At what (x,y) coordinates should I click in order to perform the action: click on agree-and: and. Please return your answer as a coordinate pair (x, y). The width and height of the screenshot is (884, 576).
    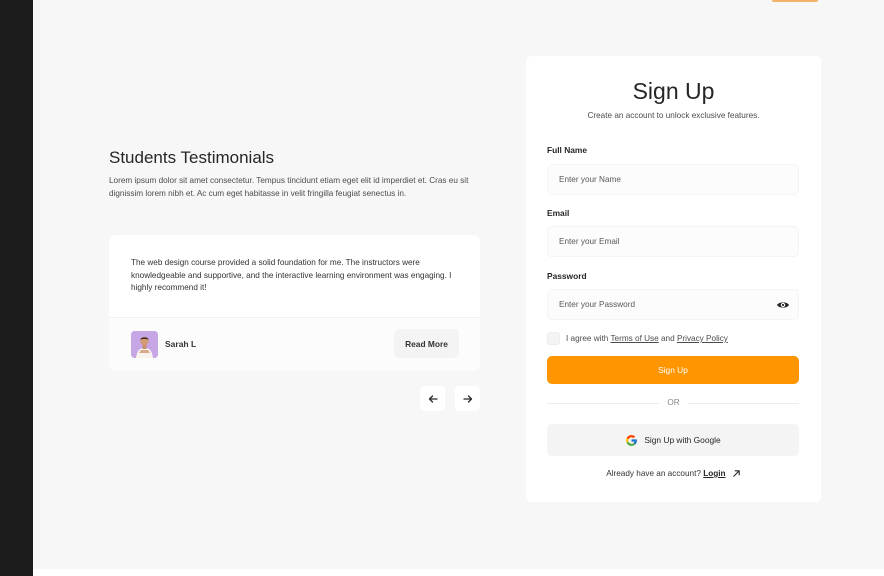
    Looking at the image, I should click on (667, 338).